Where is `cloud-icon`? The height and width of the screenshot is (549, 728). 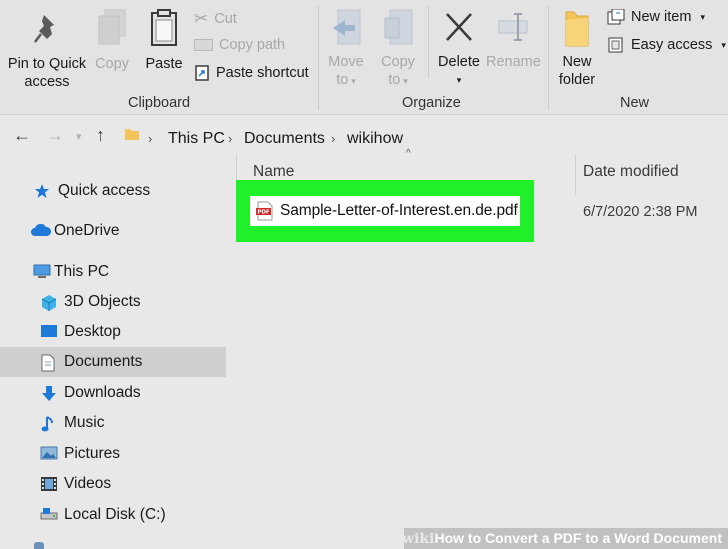 cloud-icon is located at coordinates (41, 231).